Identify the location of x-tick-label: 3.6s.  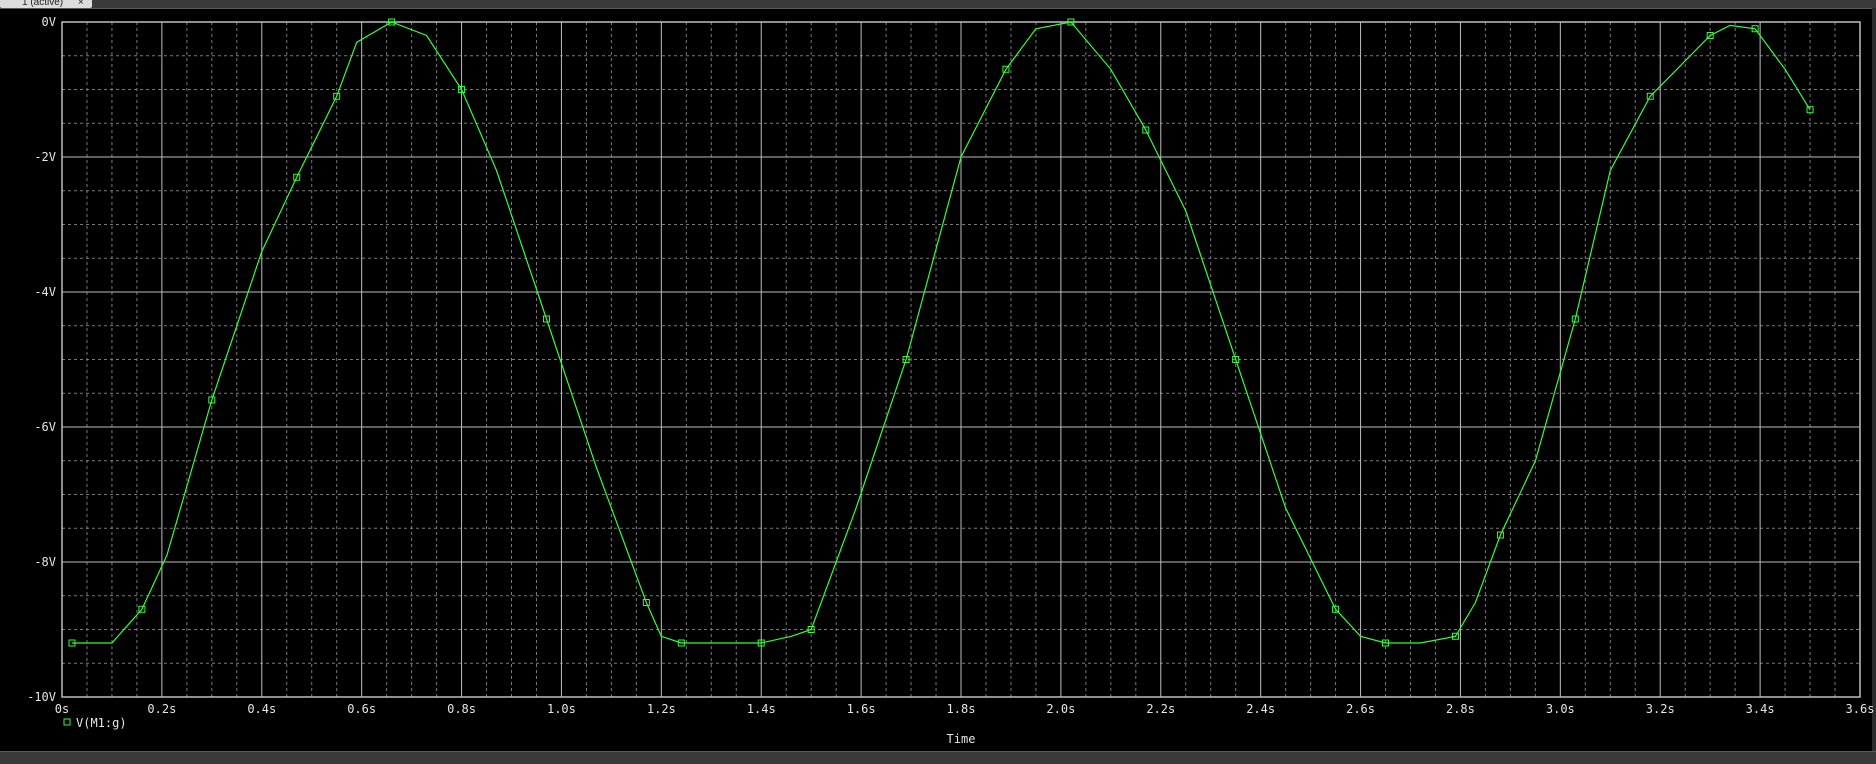
(1860, 709).